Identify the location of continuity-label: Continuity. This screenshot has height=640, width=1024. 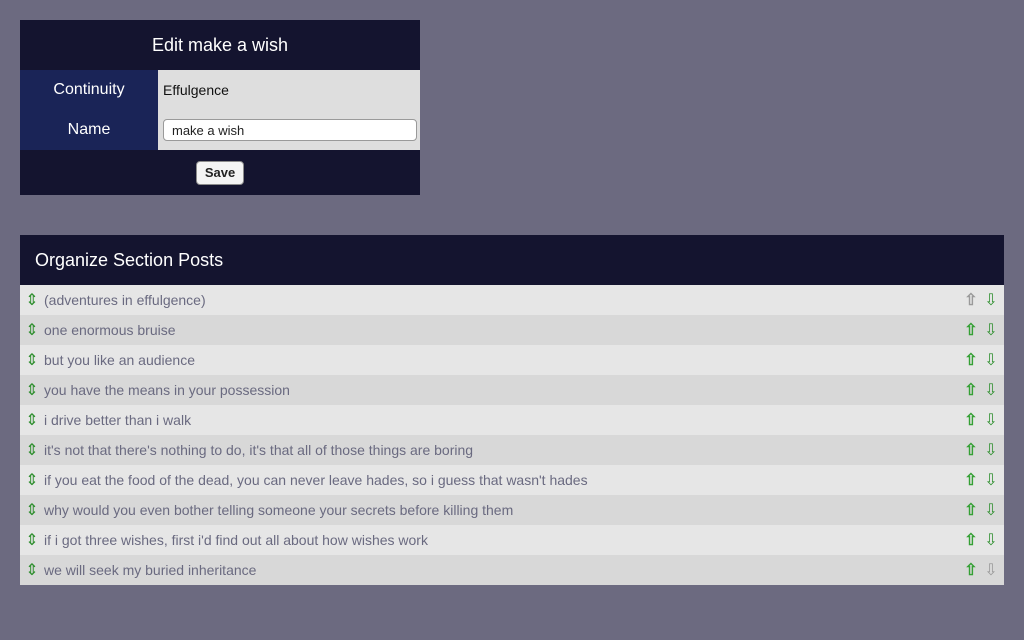
(89, 90).